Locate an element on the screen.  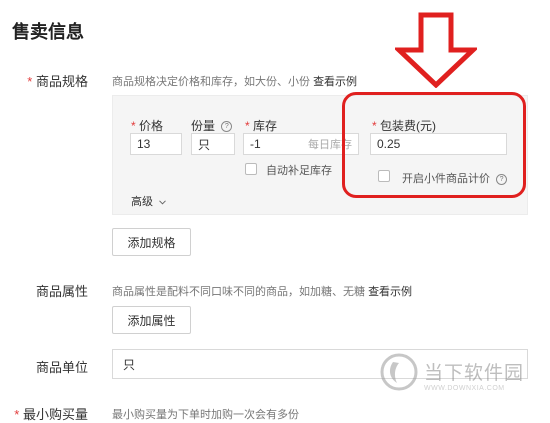
watermark-text-wrap: 当下软件园 WWW.DOWNXIA.COM is located at coordinates (474, 375).